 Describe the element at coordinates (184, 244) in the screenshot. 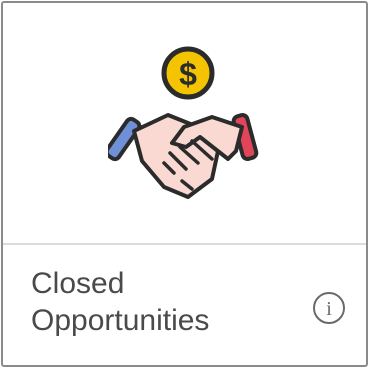

I see `tile-divider` at that location.